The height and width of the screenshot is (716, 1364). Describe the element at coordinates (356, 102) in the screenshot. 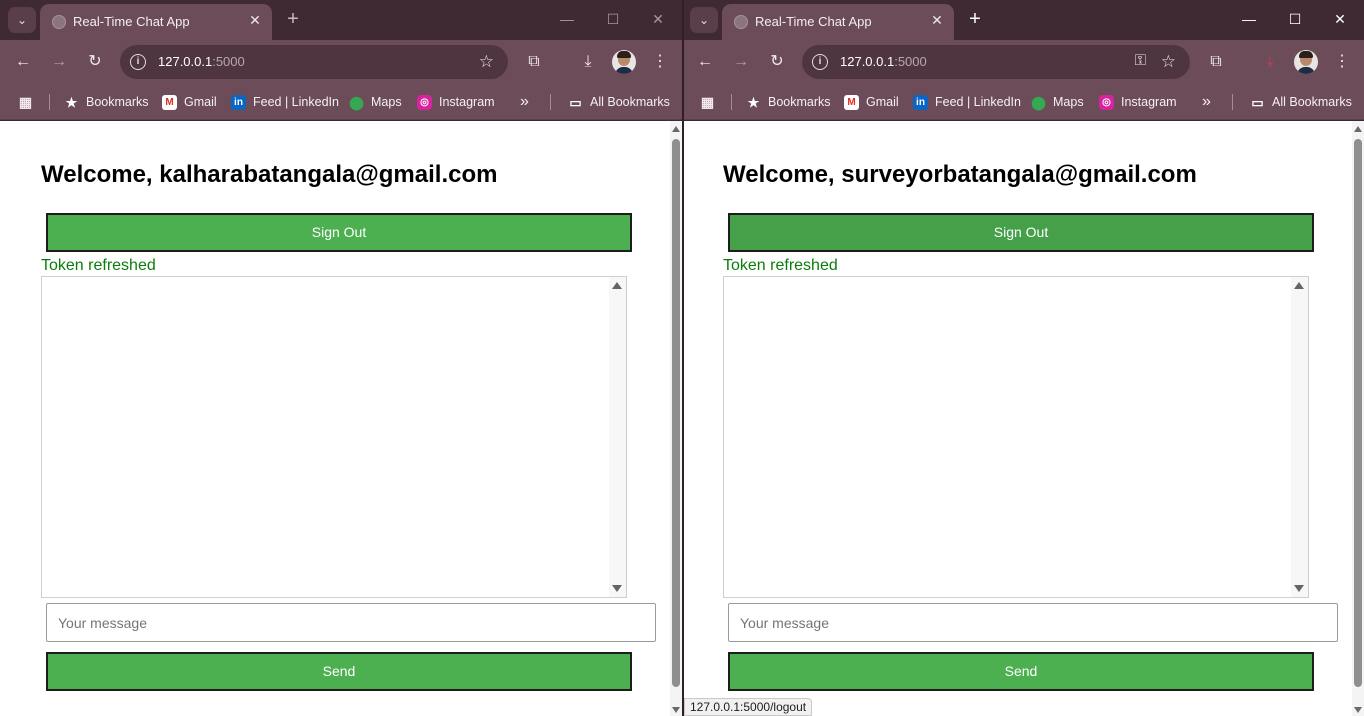

I see `maps-pin-icon: ⬤` at that location.